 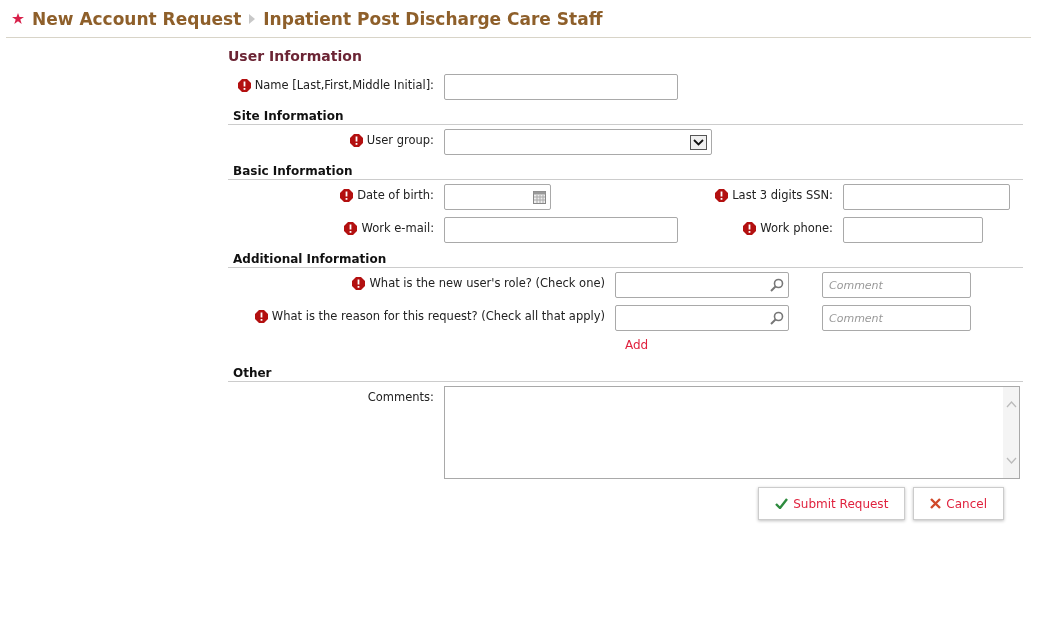 I want to click on scroll-down-icon, so click(x=1011, y=460).